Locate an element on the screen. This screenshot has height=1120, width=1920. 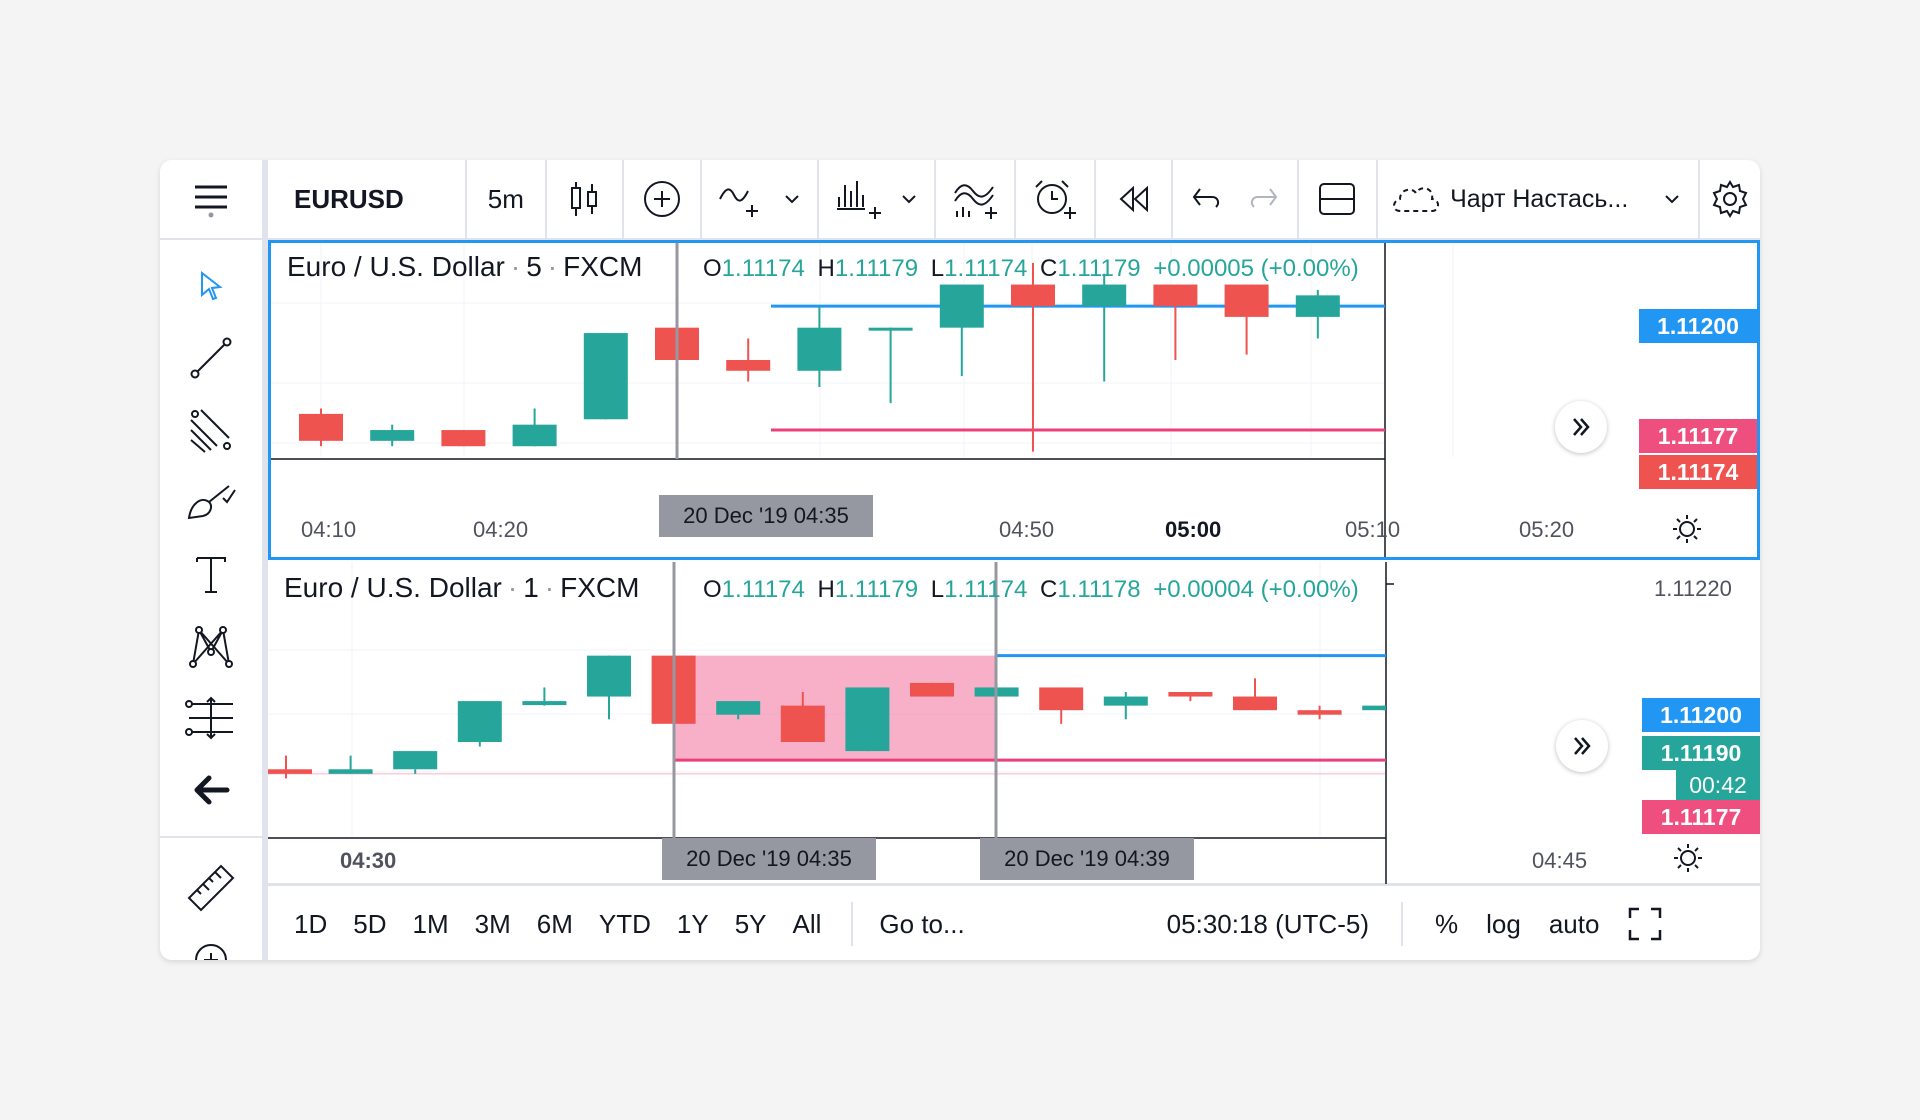
interval-button: 5m is located at coordinates (507, 199).